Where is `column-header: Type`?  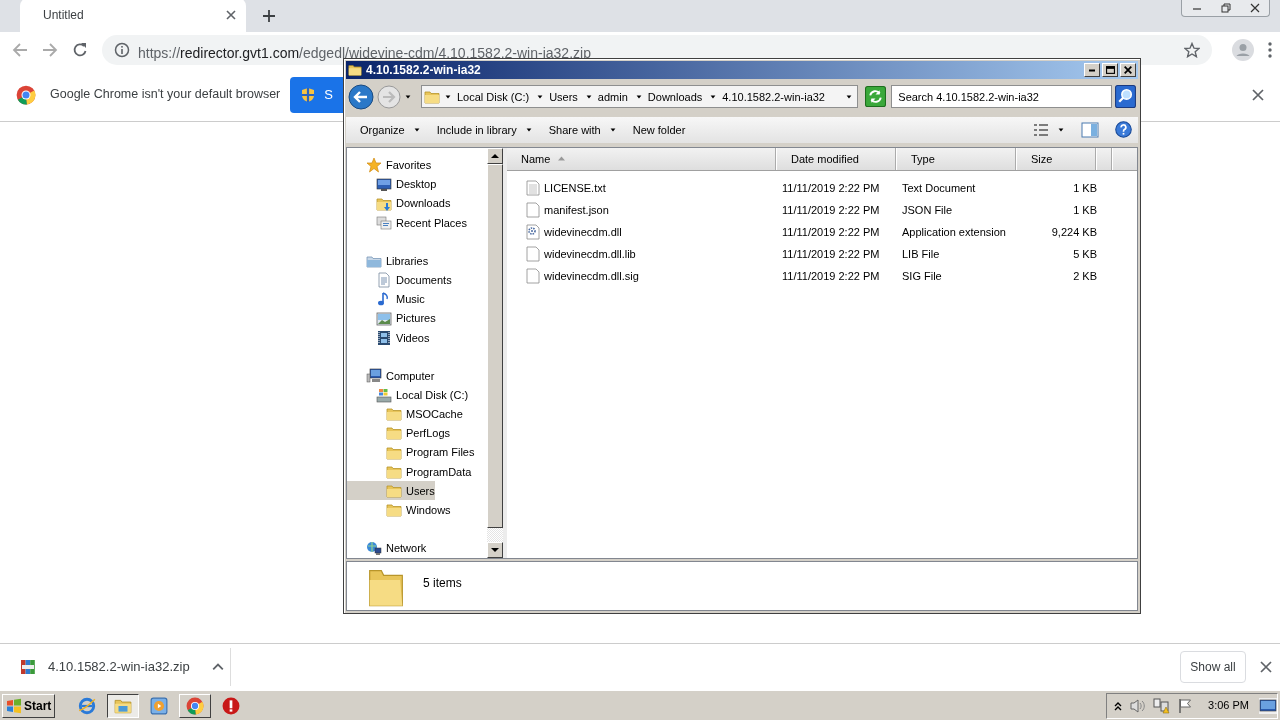 column-header: Type is located at coordinates (957, 158).